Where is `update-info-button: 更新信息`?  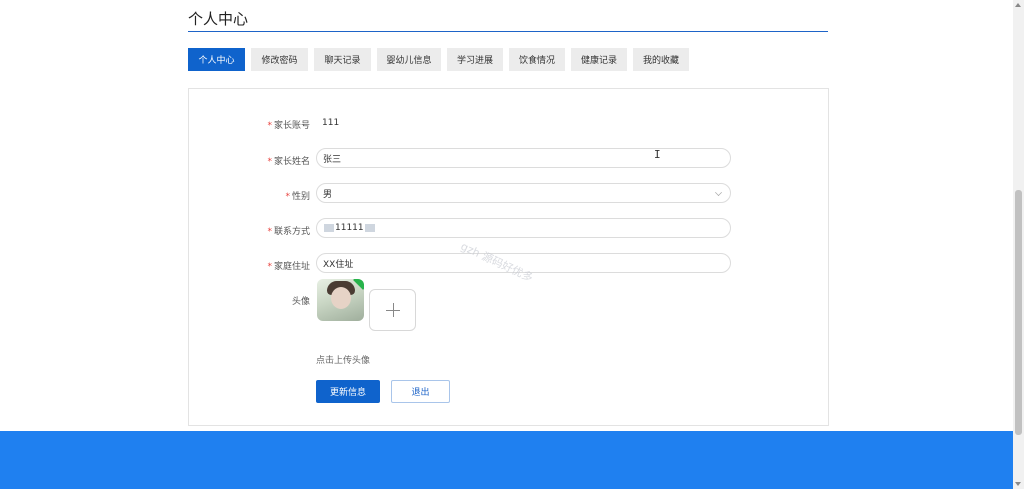 update-info-button: 更新信息 is located at coordinates (348, 391).